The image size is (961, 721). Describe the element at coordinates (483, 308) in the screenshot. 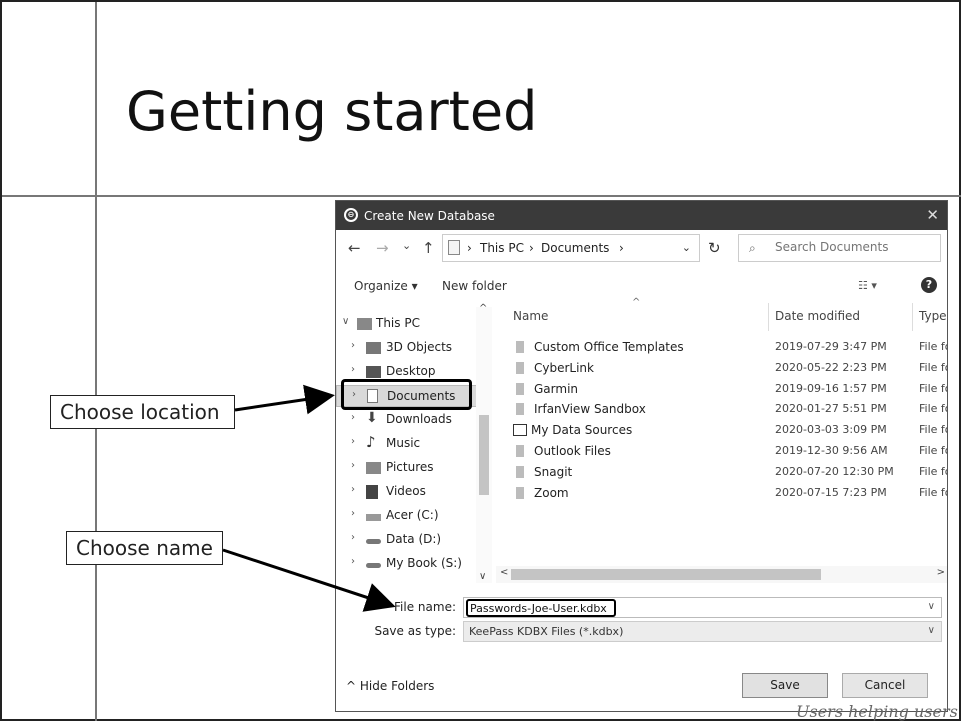

I see `scroll-up-icon: ^` at that location.